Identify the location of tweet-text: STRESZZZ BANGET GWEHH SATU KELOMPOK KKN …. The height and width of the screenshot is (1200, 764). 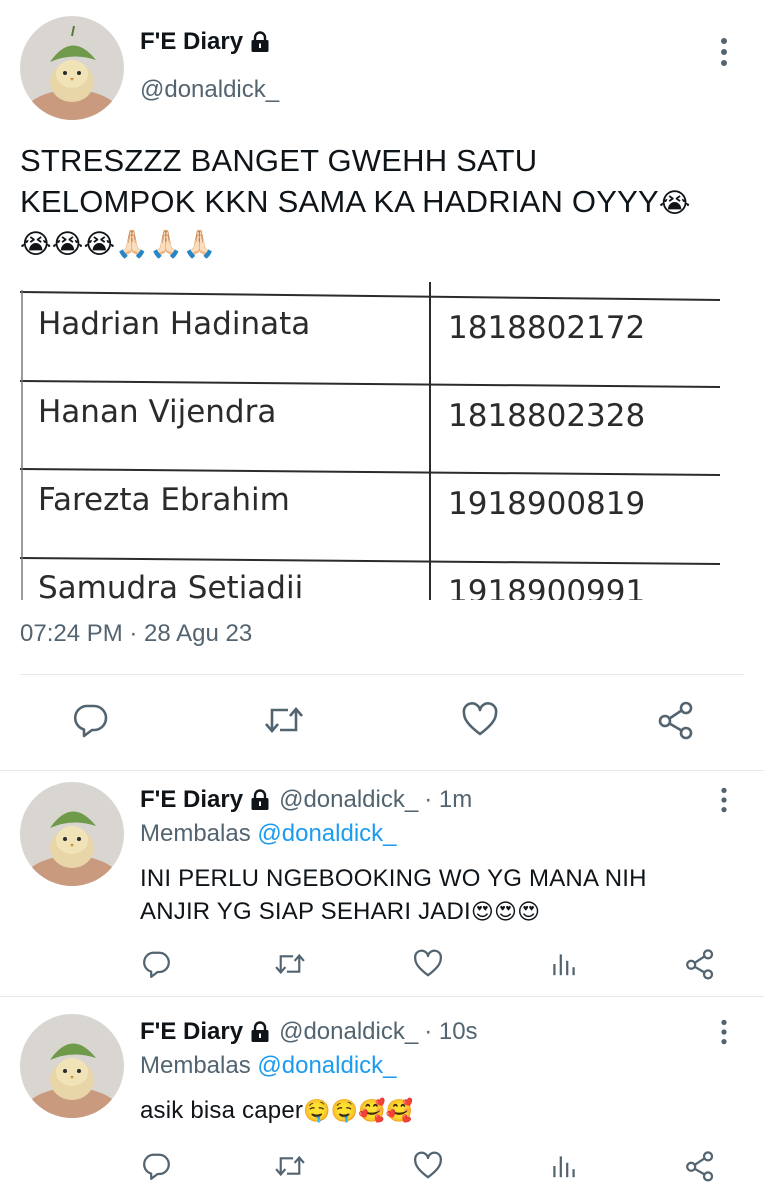
(385, 202).